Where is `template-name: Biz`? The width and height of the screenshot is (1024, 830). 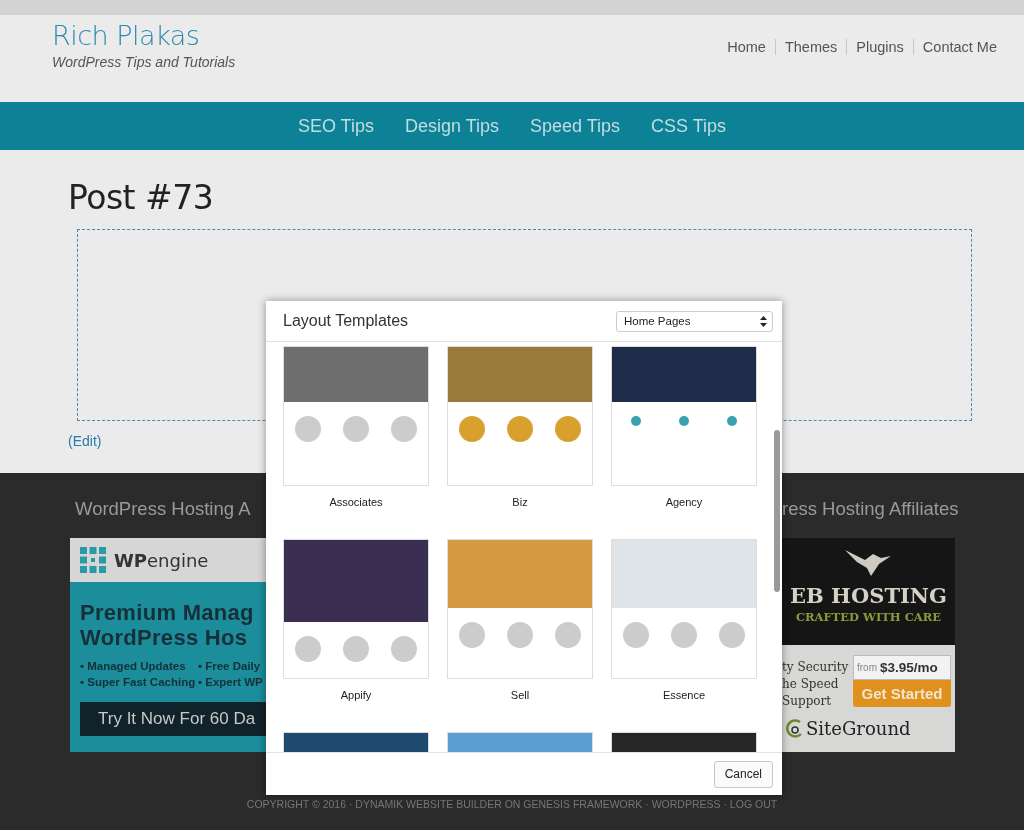
template-name: Biz is located at coordinates (520, 502).